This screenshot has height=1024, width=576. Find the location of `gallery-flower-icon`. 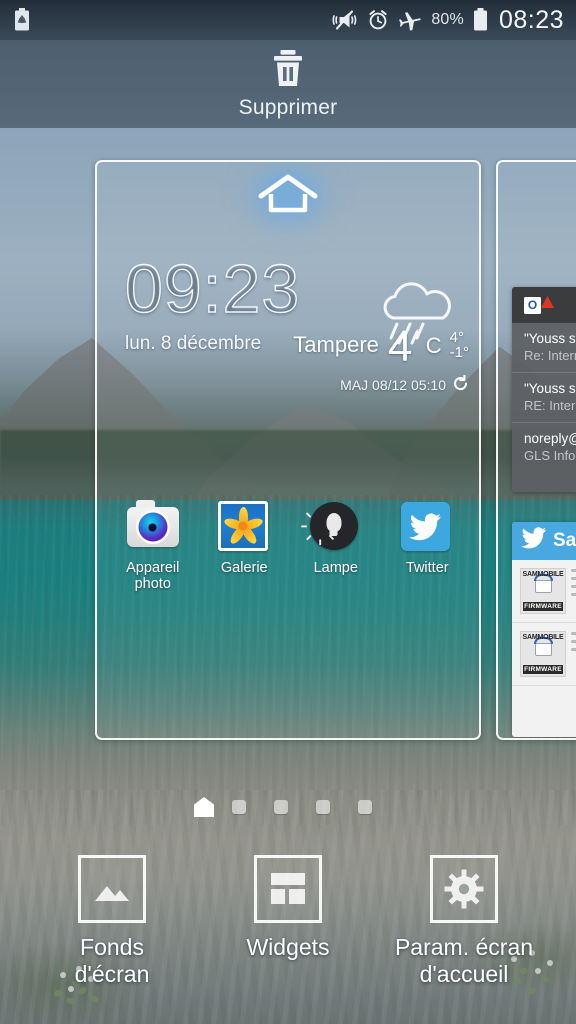

gallery-flower-icon is located at coordinates (244, 526).